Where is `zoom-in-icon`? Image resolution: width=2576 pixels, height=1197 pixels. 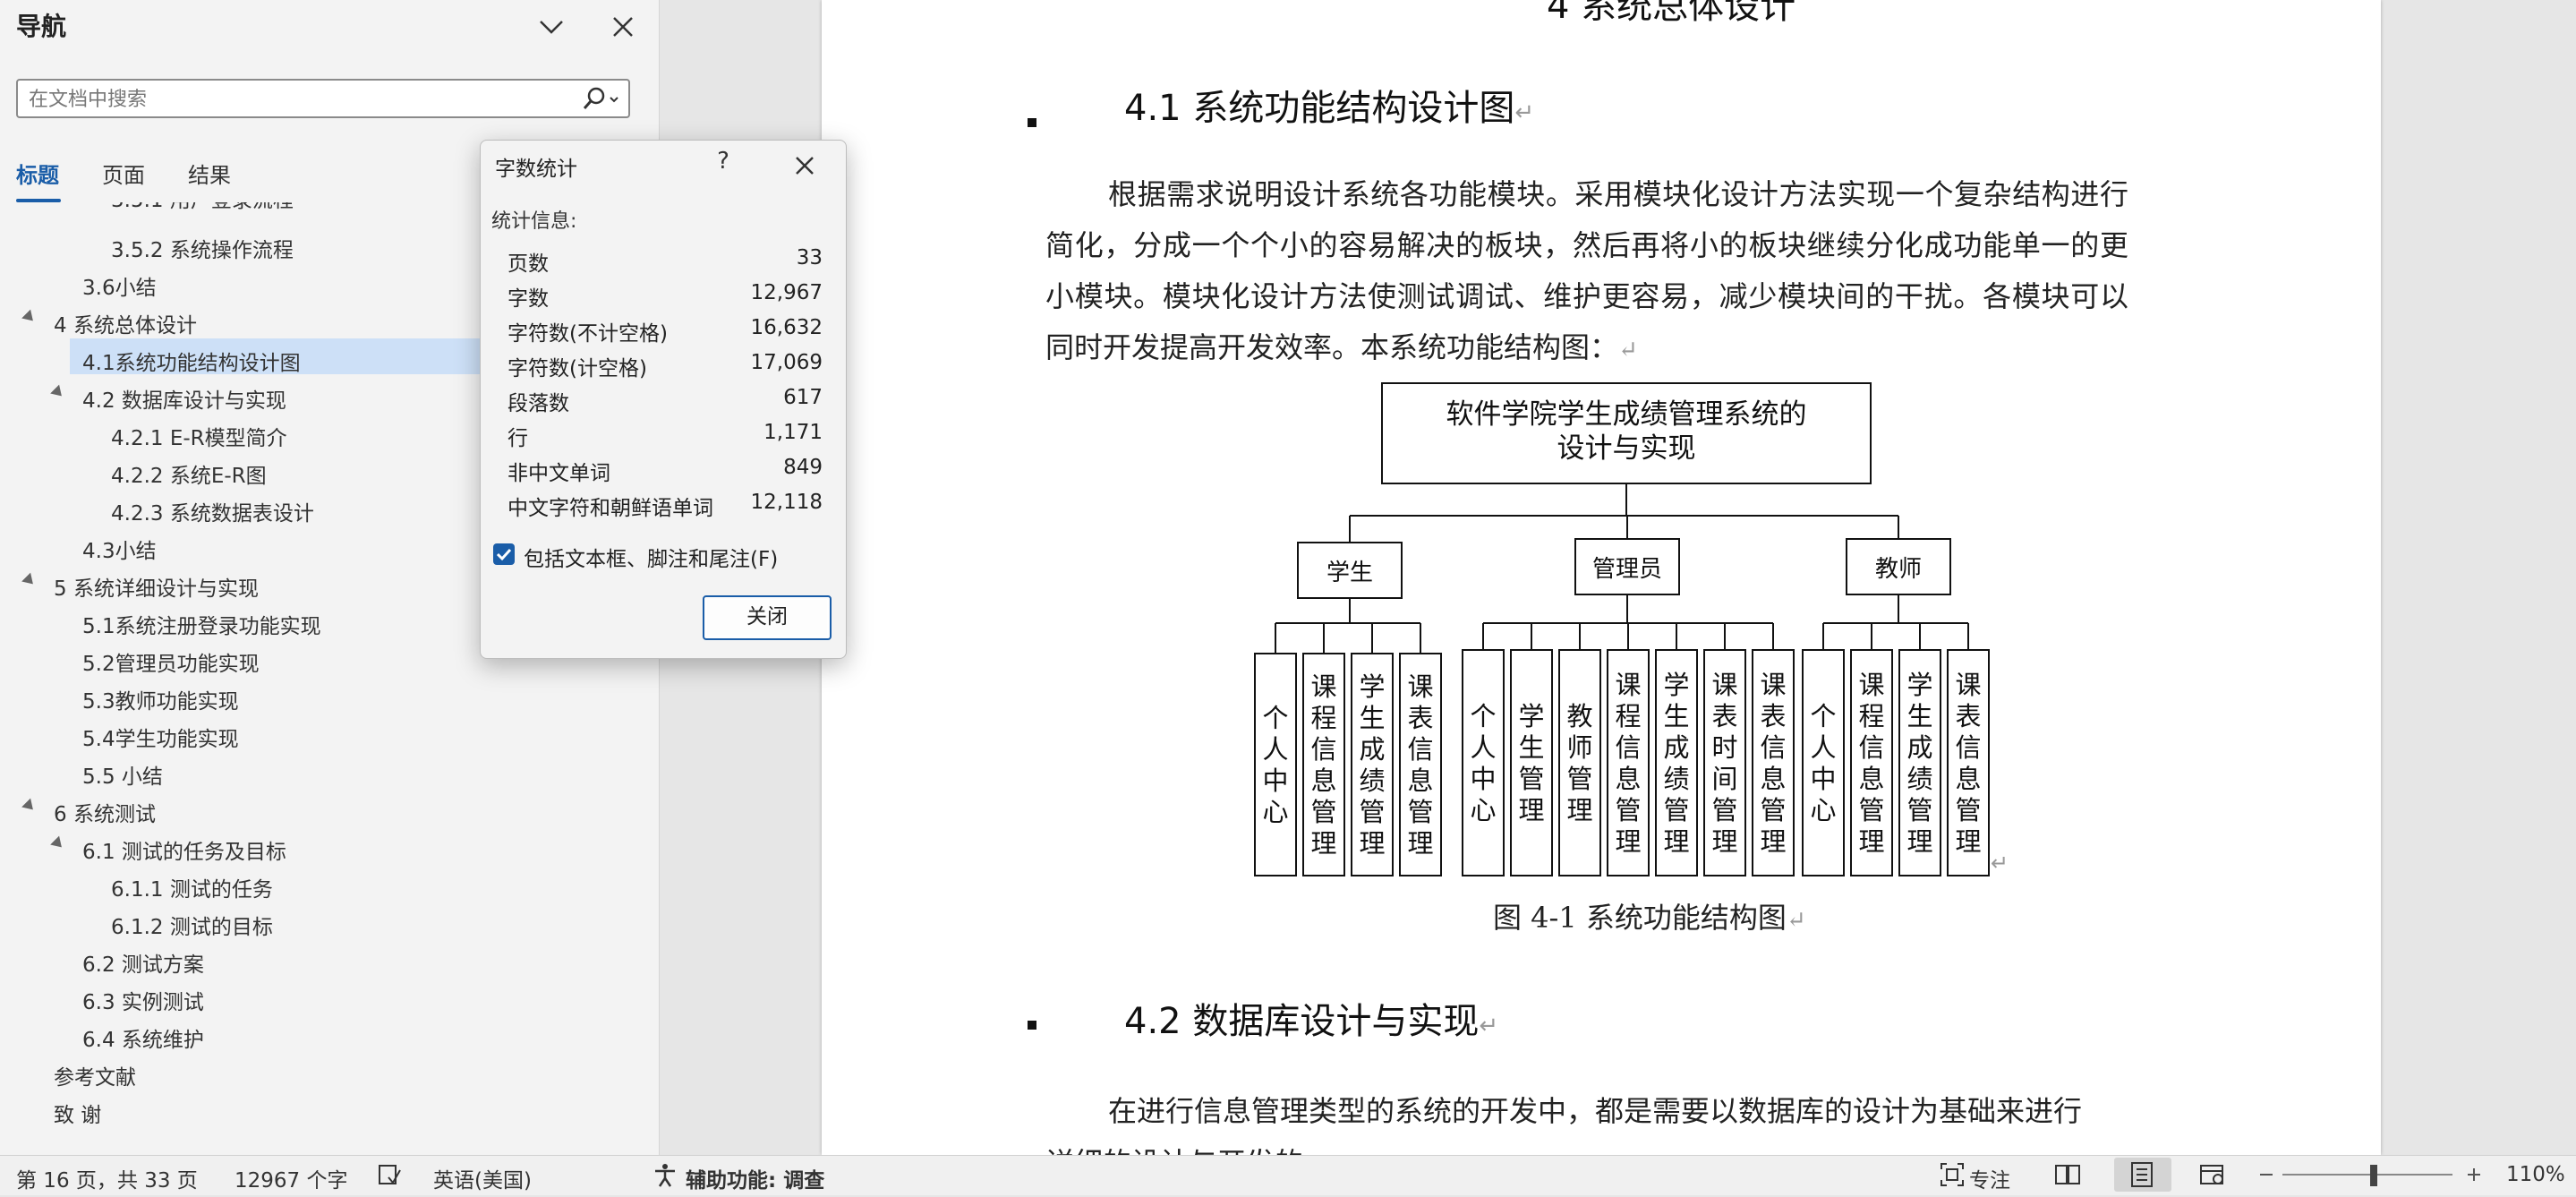 zoom-in-icon is located at coordinates (2474, 1177).